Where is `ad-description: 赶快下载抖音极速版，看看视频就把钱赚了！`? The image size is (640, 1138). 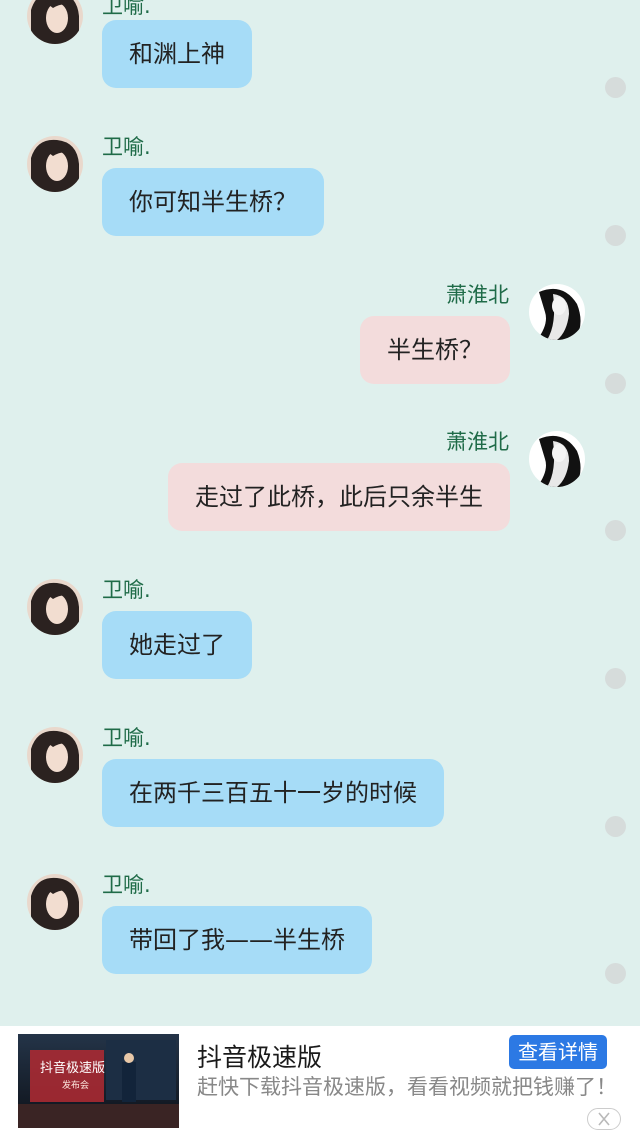
ad-description: 赶快下载抖音极速版，看看视频就把钱赚了！ is located at coordinates (407, 1087).